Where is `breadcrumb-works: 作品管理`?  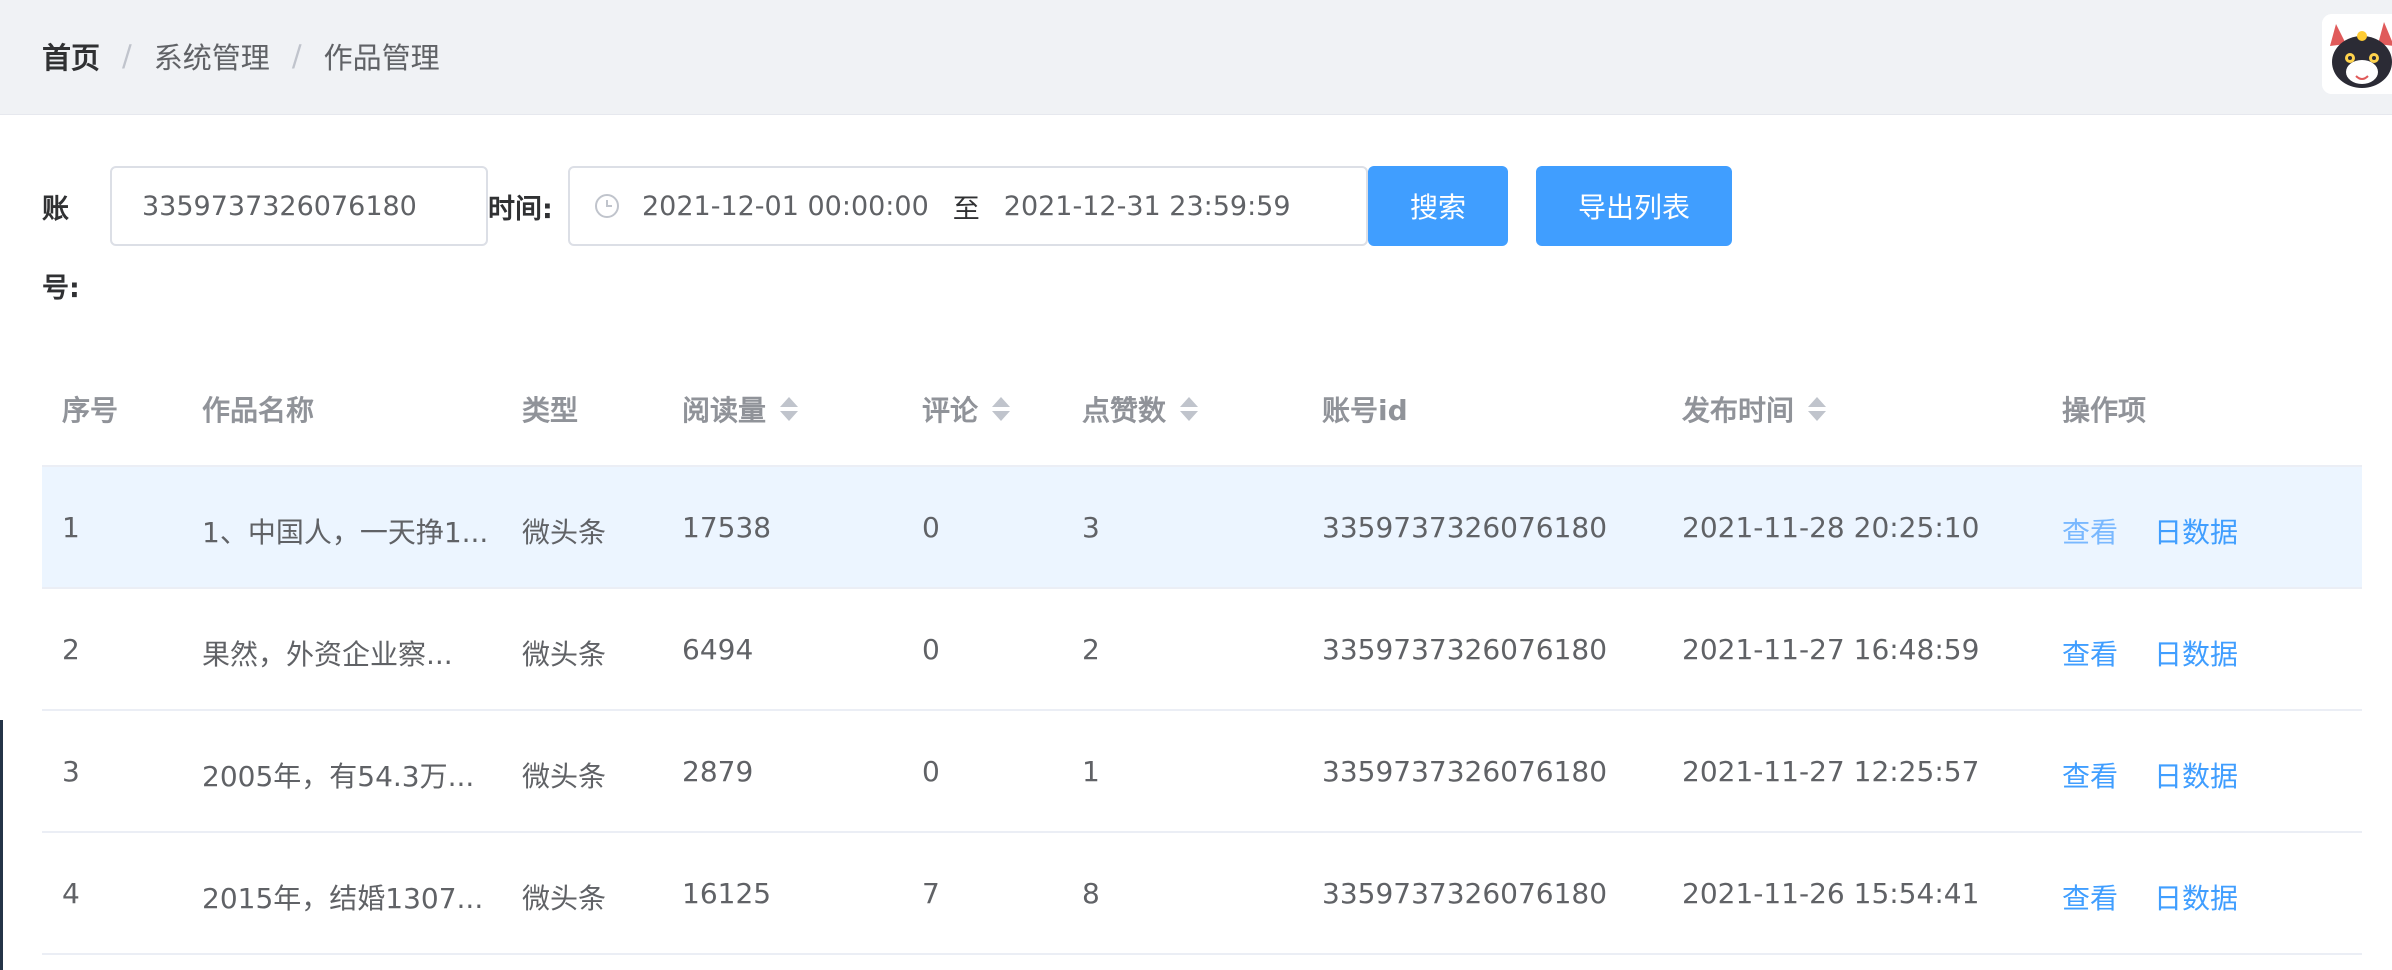 breadcrumb-works: 作品管理 is located at coordinates (381, 58).